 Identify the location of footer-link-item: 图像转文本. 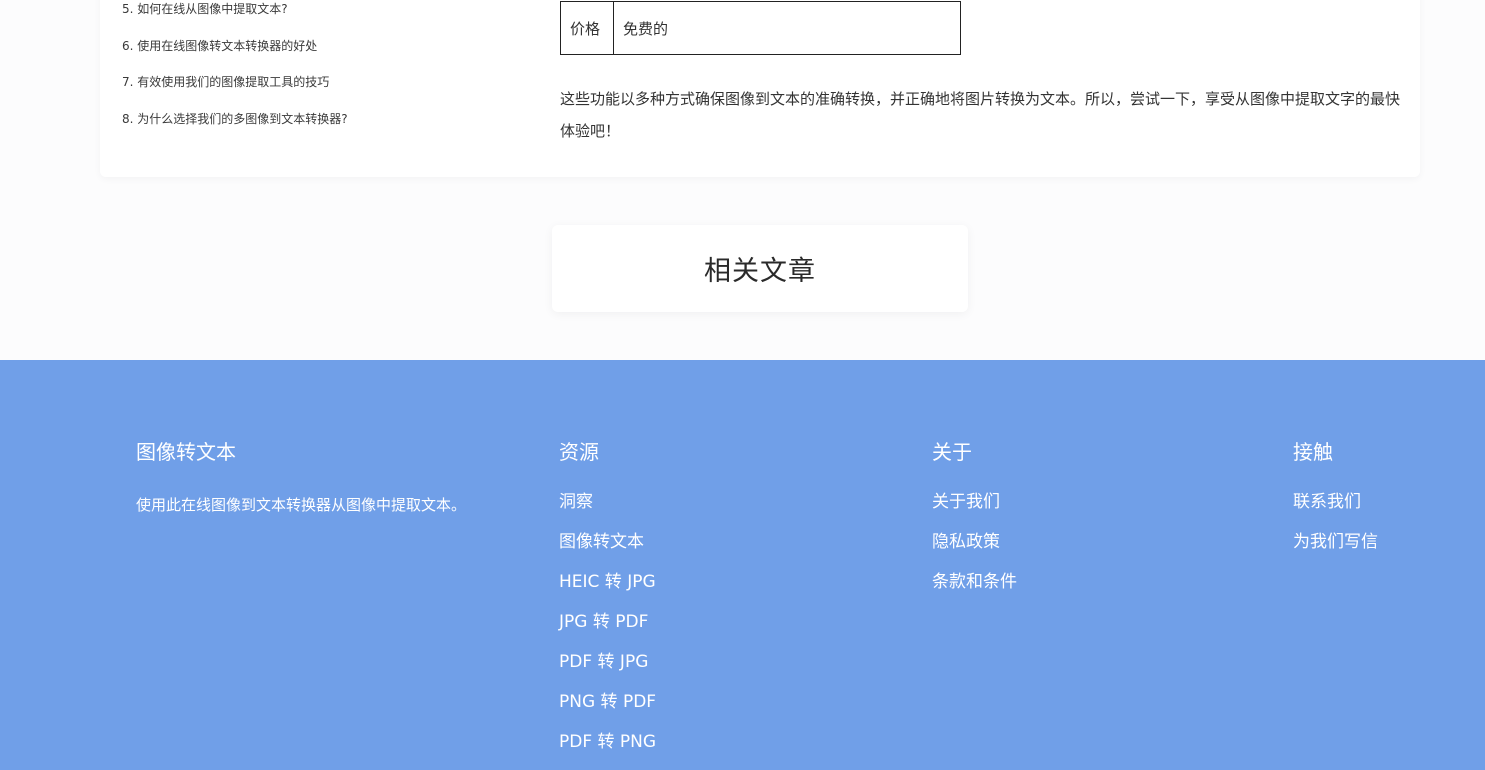
(607, 550).